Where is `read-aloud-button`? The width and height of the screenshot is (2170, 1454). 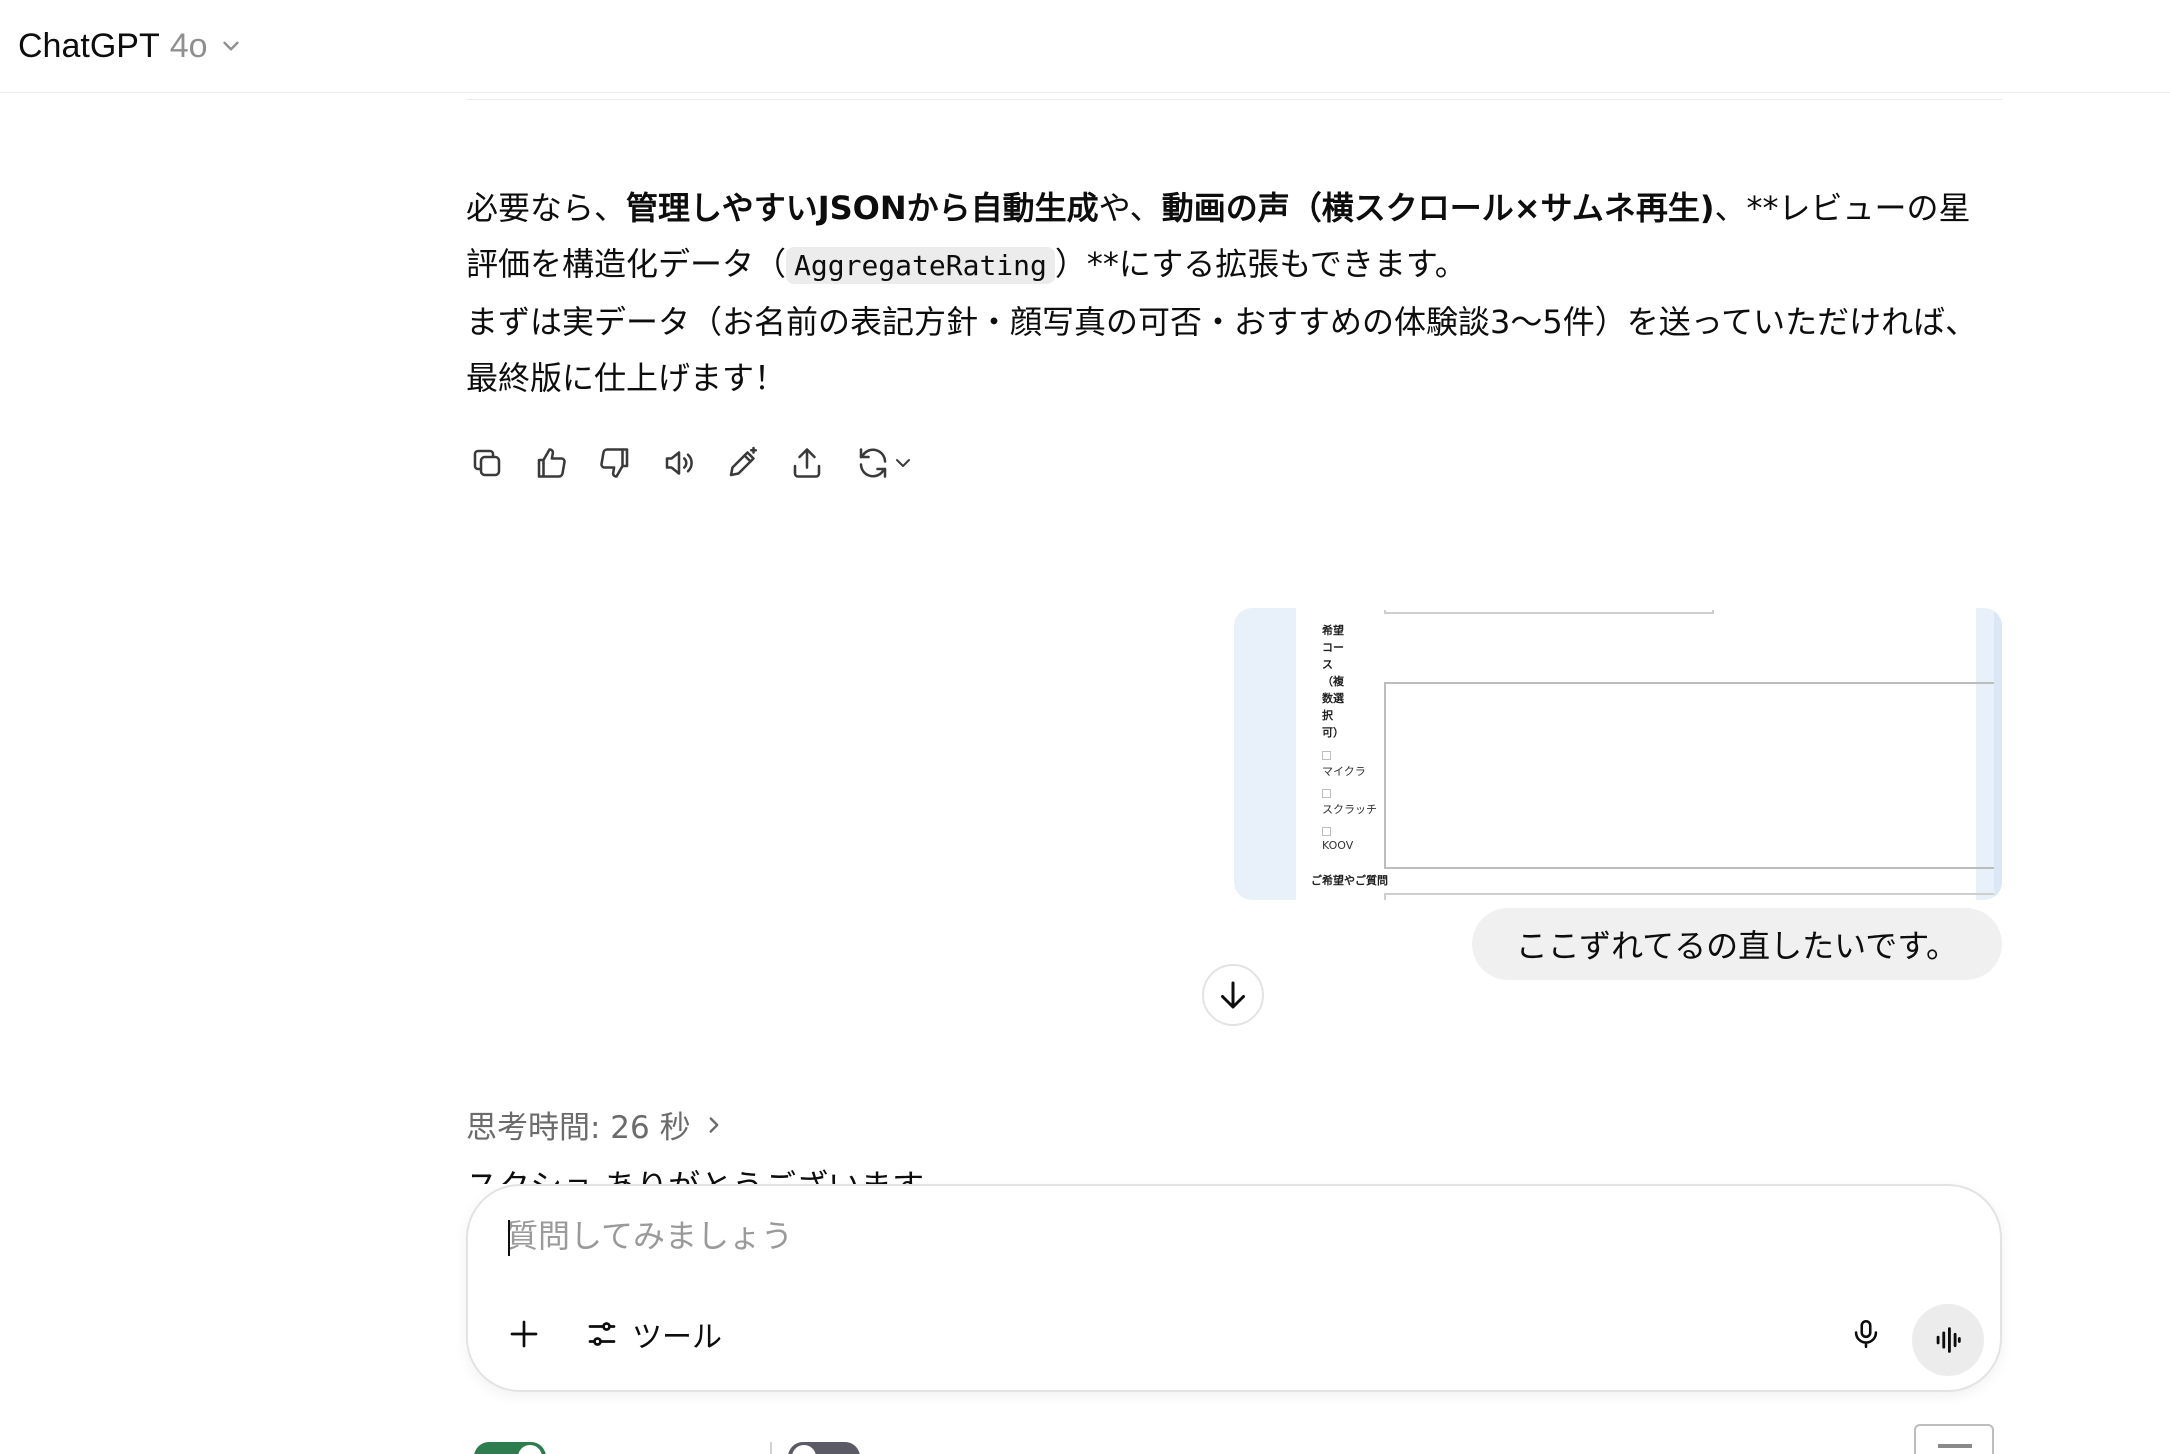
read-aloud-button is located at coordinates (679, 463).